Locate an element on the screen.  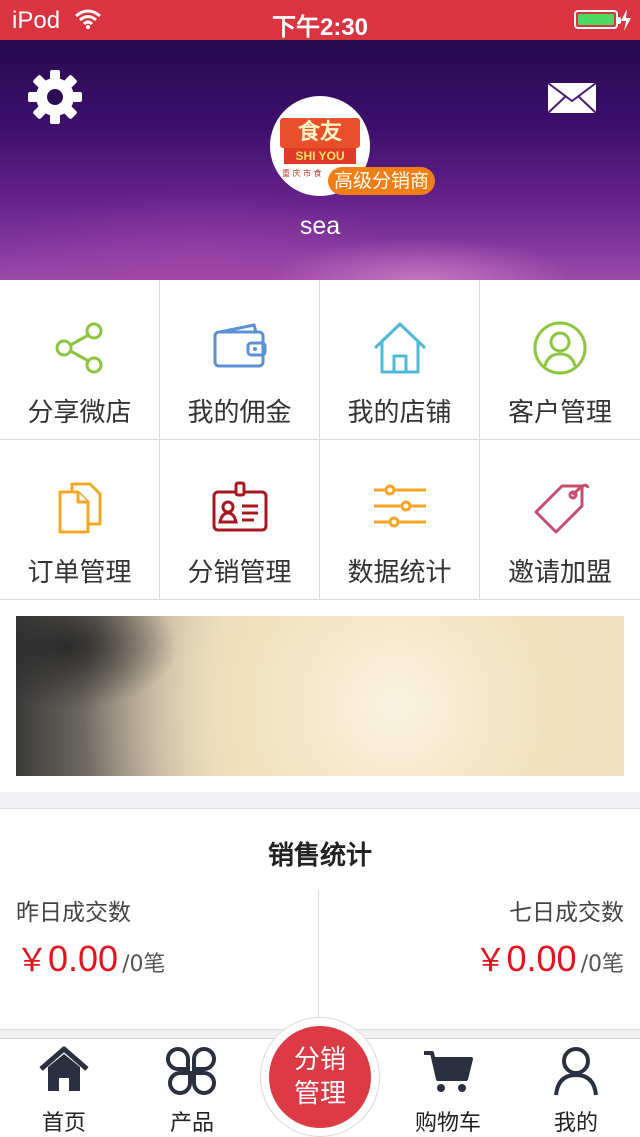
tab-cart-label: 购物车 is located at coordinates (447, 1123).